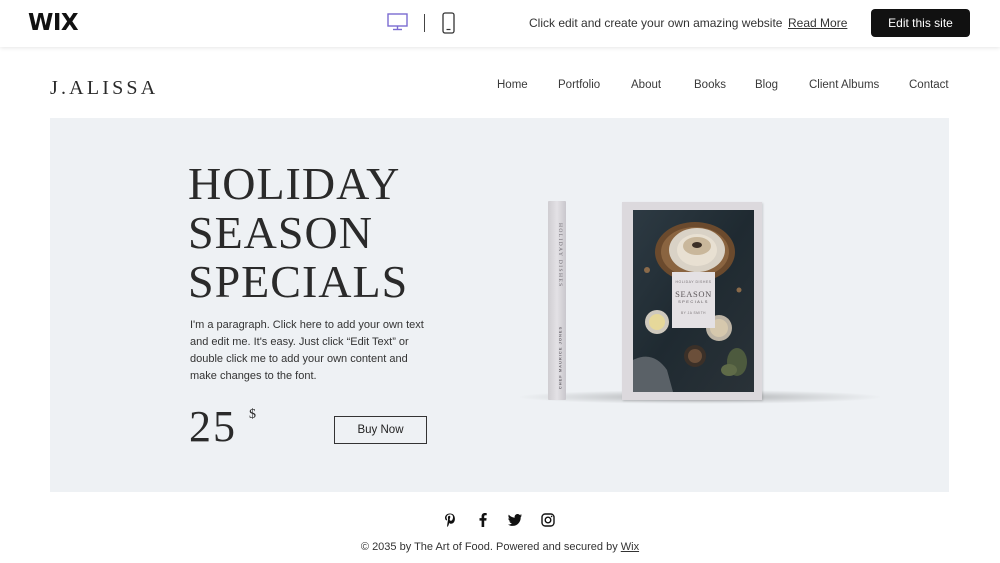 The height and width of the screenshot is (563, 1000). I want to click on device-separator, so click(424, 23).